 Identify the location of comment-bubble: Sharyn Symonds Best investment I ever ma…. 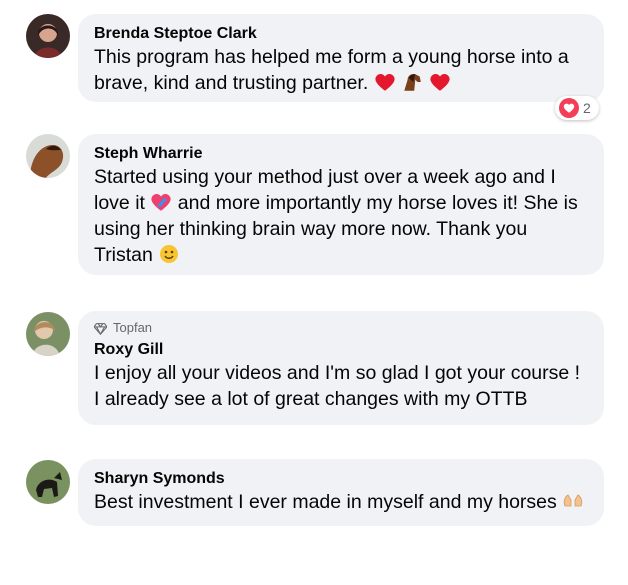
(341, 492).